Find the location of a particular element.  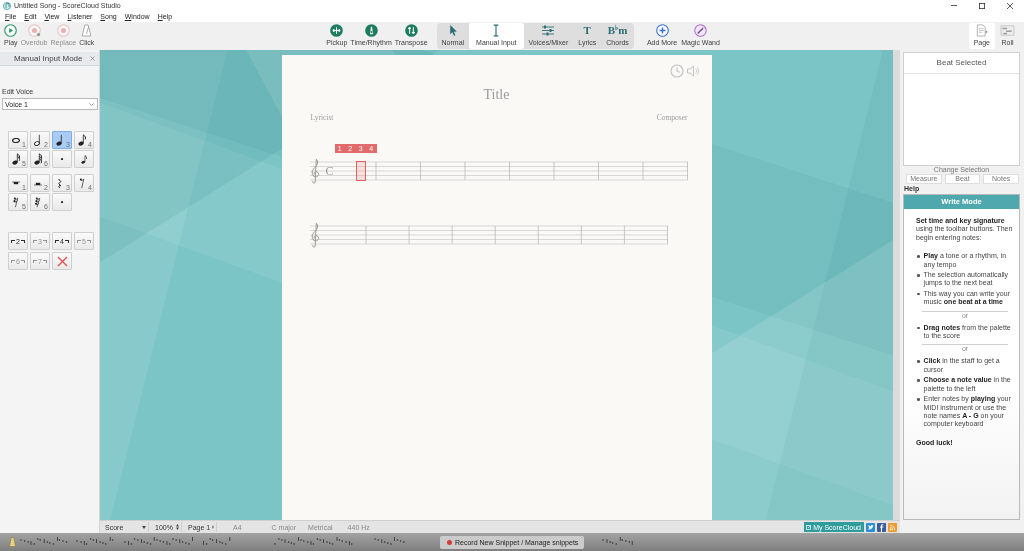

stepper-icon is located at coordinates (177, 527).